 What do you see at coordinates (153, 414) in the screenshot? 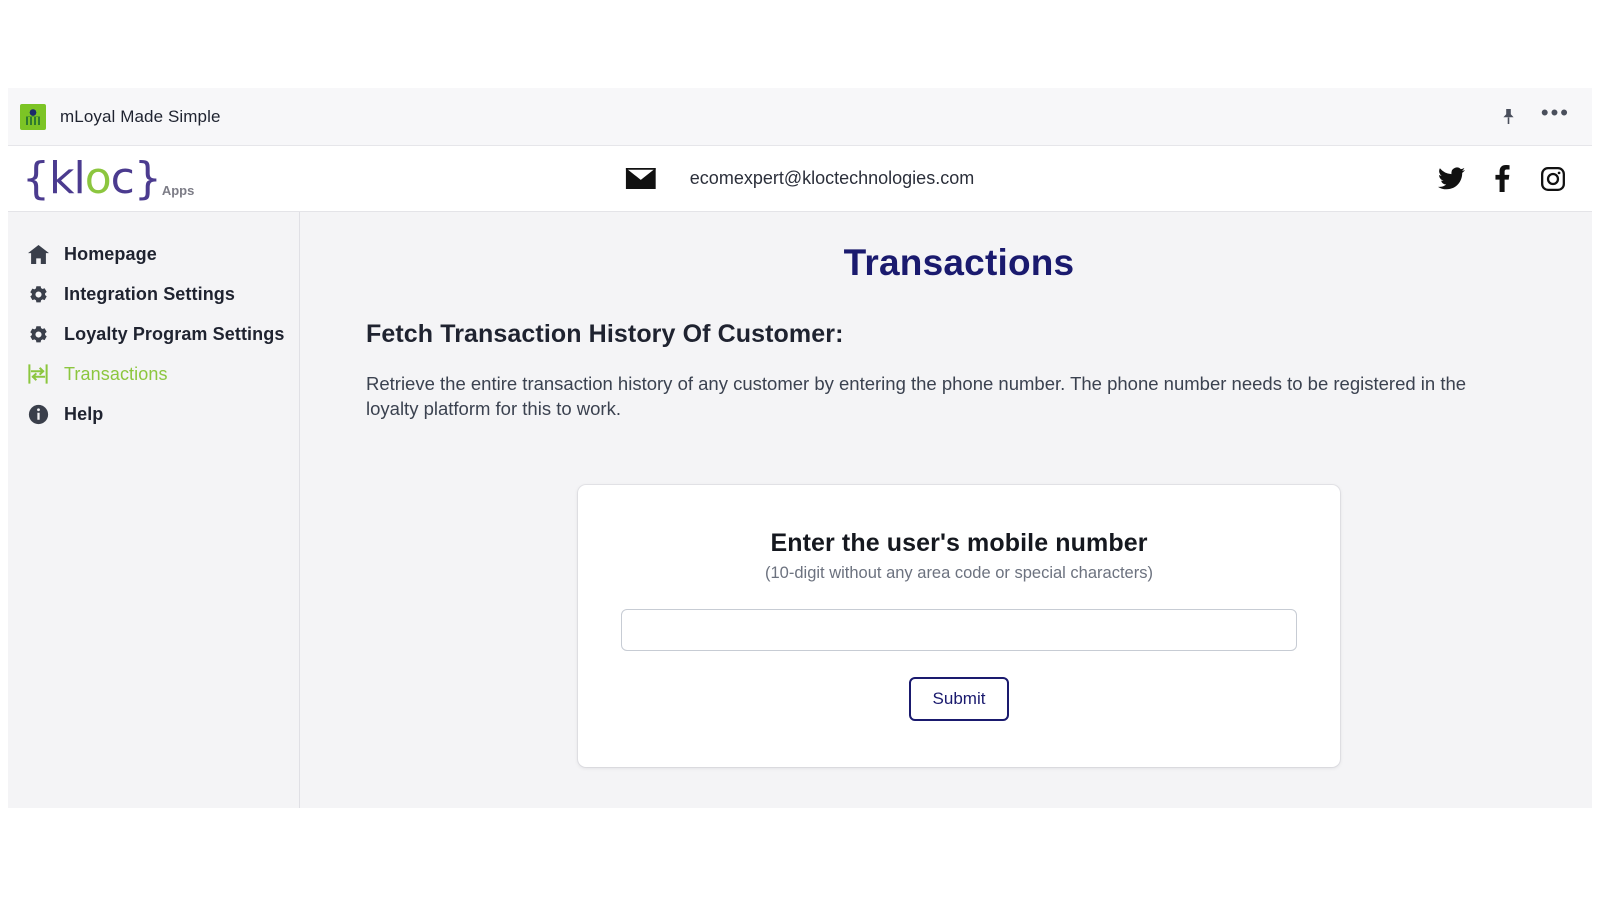
I see `sidebar-item-help: Help` at bounding box center [153, 414].